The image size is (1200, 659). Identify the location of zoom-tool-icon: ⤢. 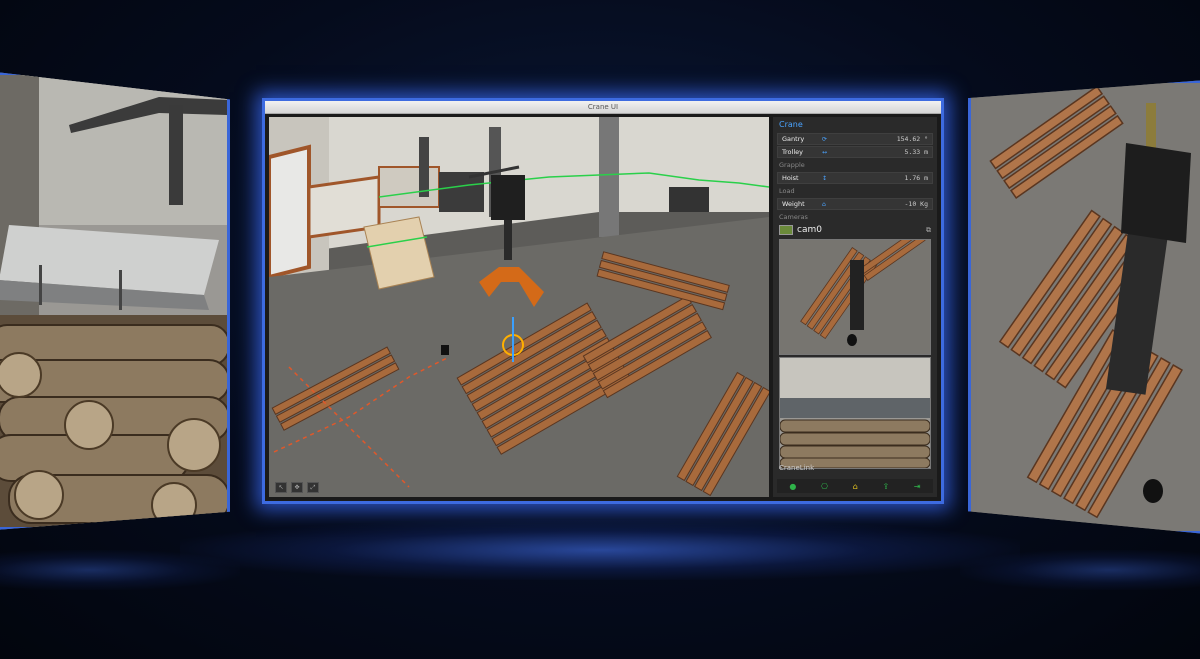
(313, 487).